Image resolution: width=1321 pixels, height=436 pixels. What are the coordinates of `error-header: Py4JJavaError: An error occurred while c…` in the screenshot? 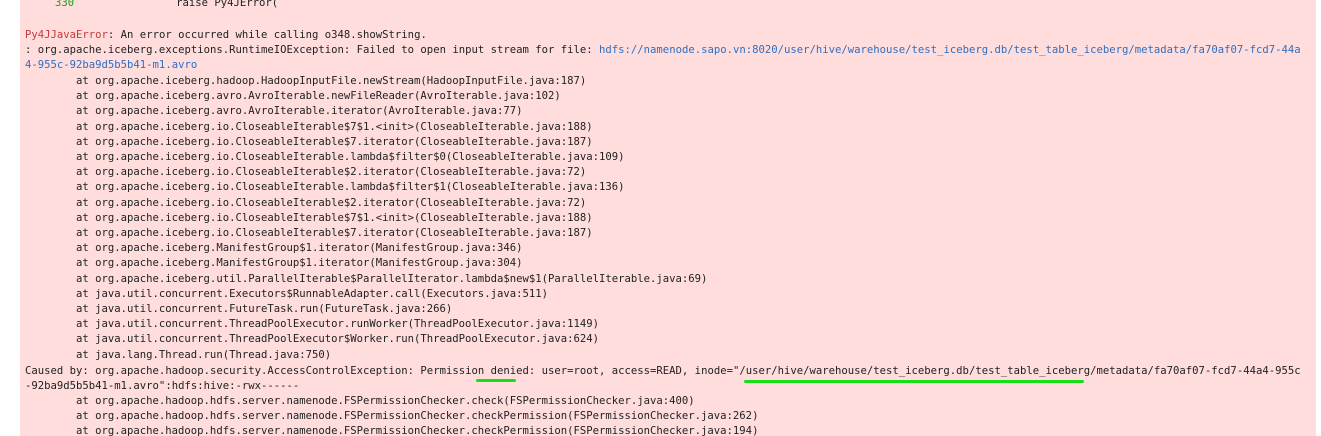 It's located at (226, 35).